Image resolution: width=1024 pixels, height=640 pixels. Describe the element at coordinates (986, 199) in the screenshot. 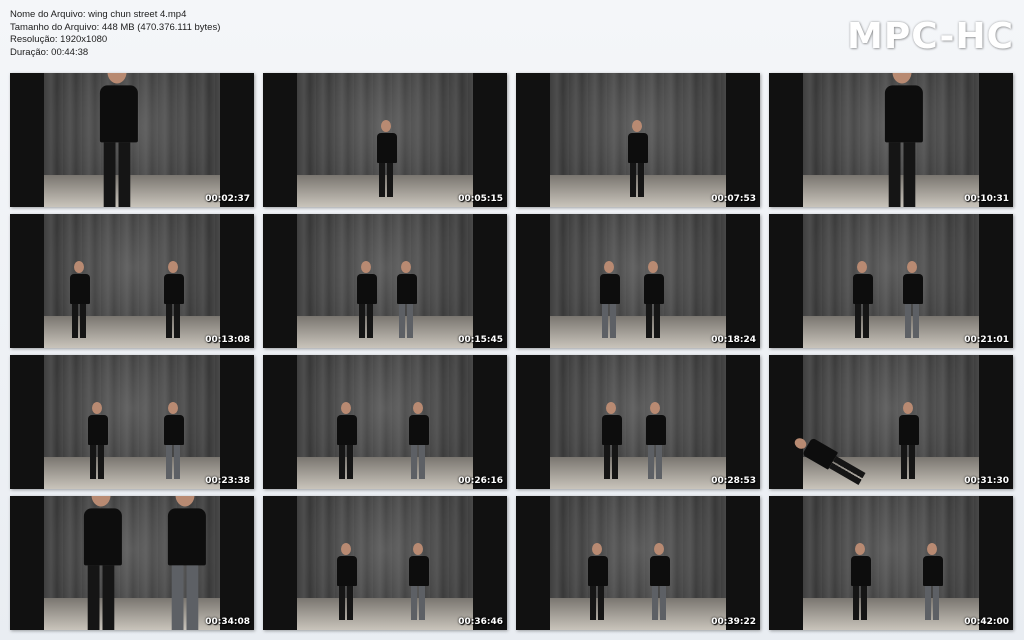

I see `timestamp-label: 00:10:31` at that location.